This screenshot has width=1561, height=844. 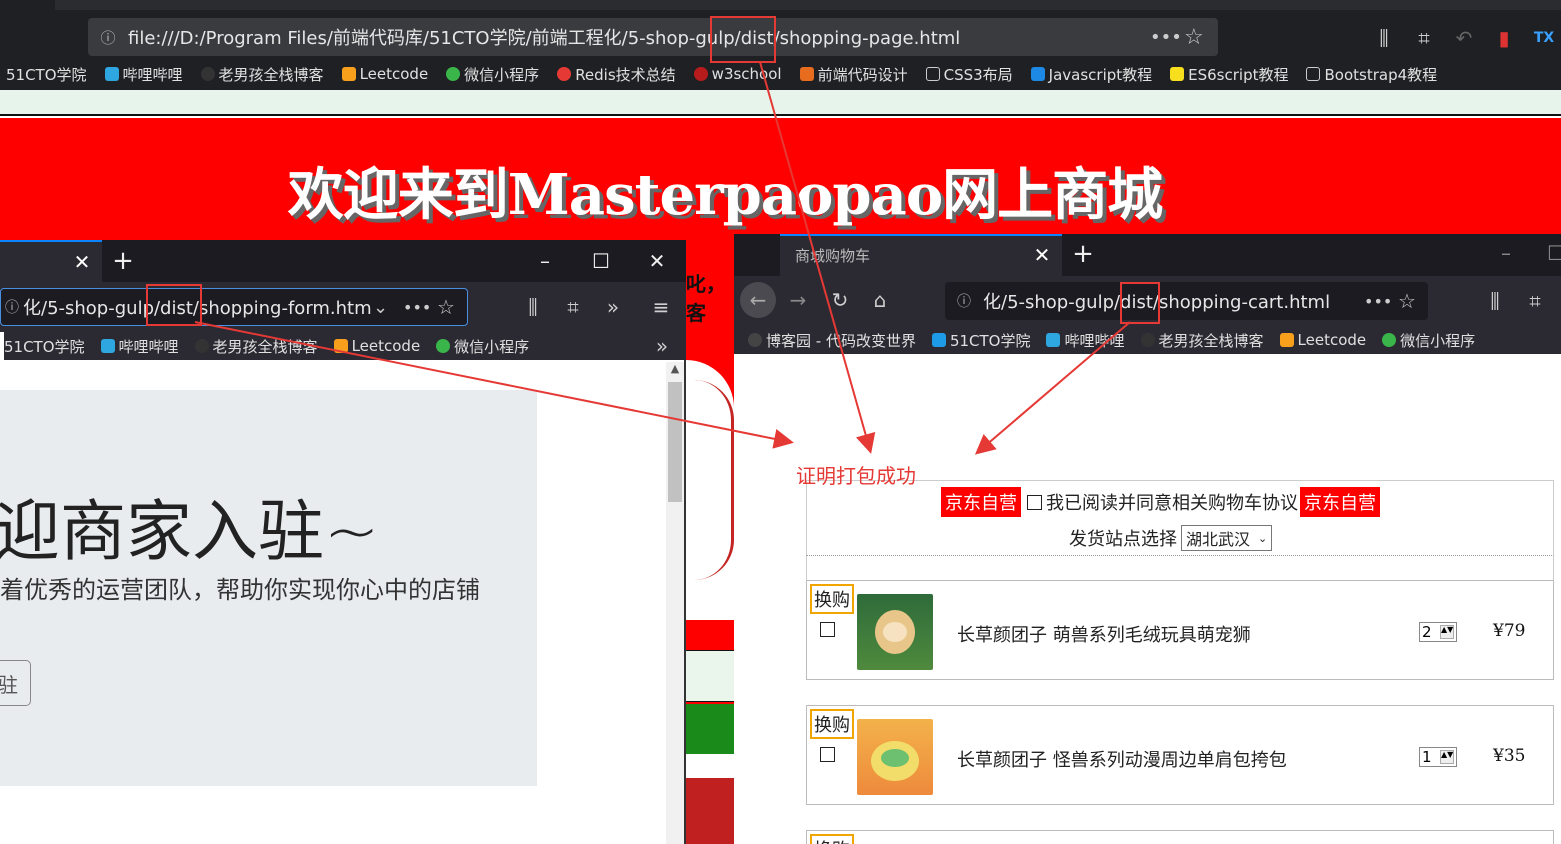 I want to click on arrow-from-main, so click(x=817, y=257).